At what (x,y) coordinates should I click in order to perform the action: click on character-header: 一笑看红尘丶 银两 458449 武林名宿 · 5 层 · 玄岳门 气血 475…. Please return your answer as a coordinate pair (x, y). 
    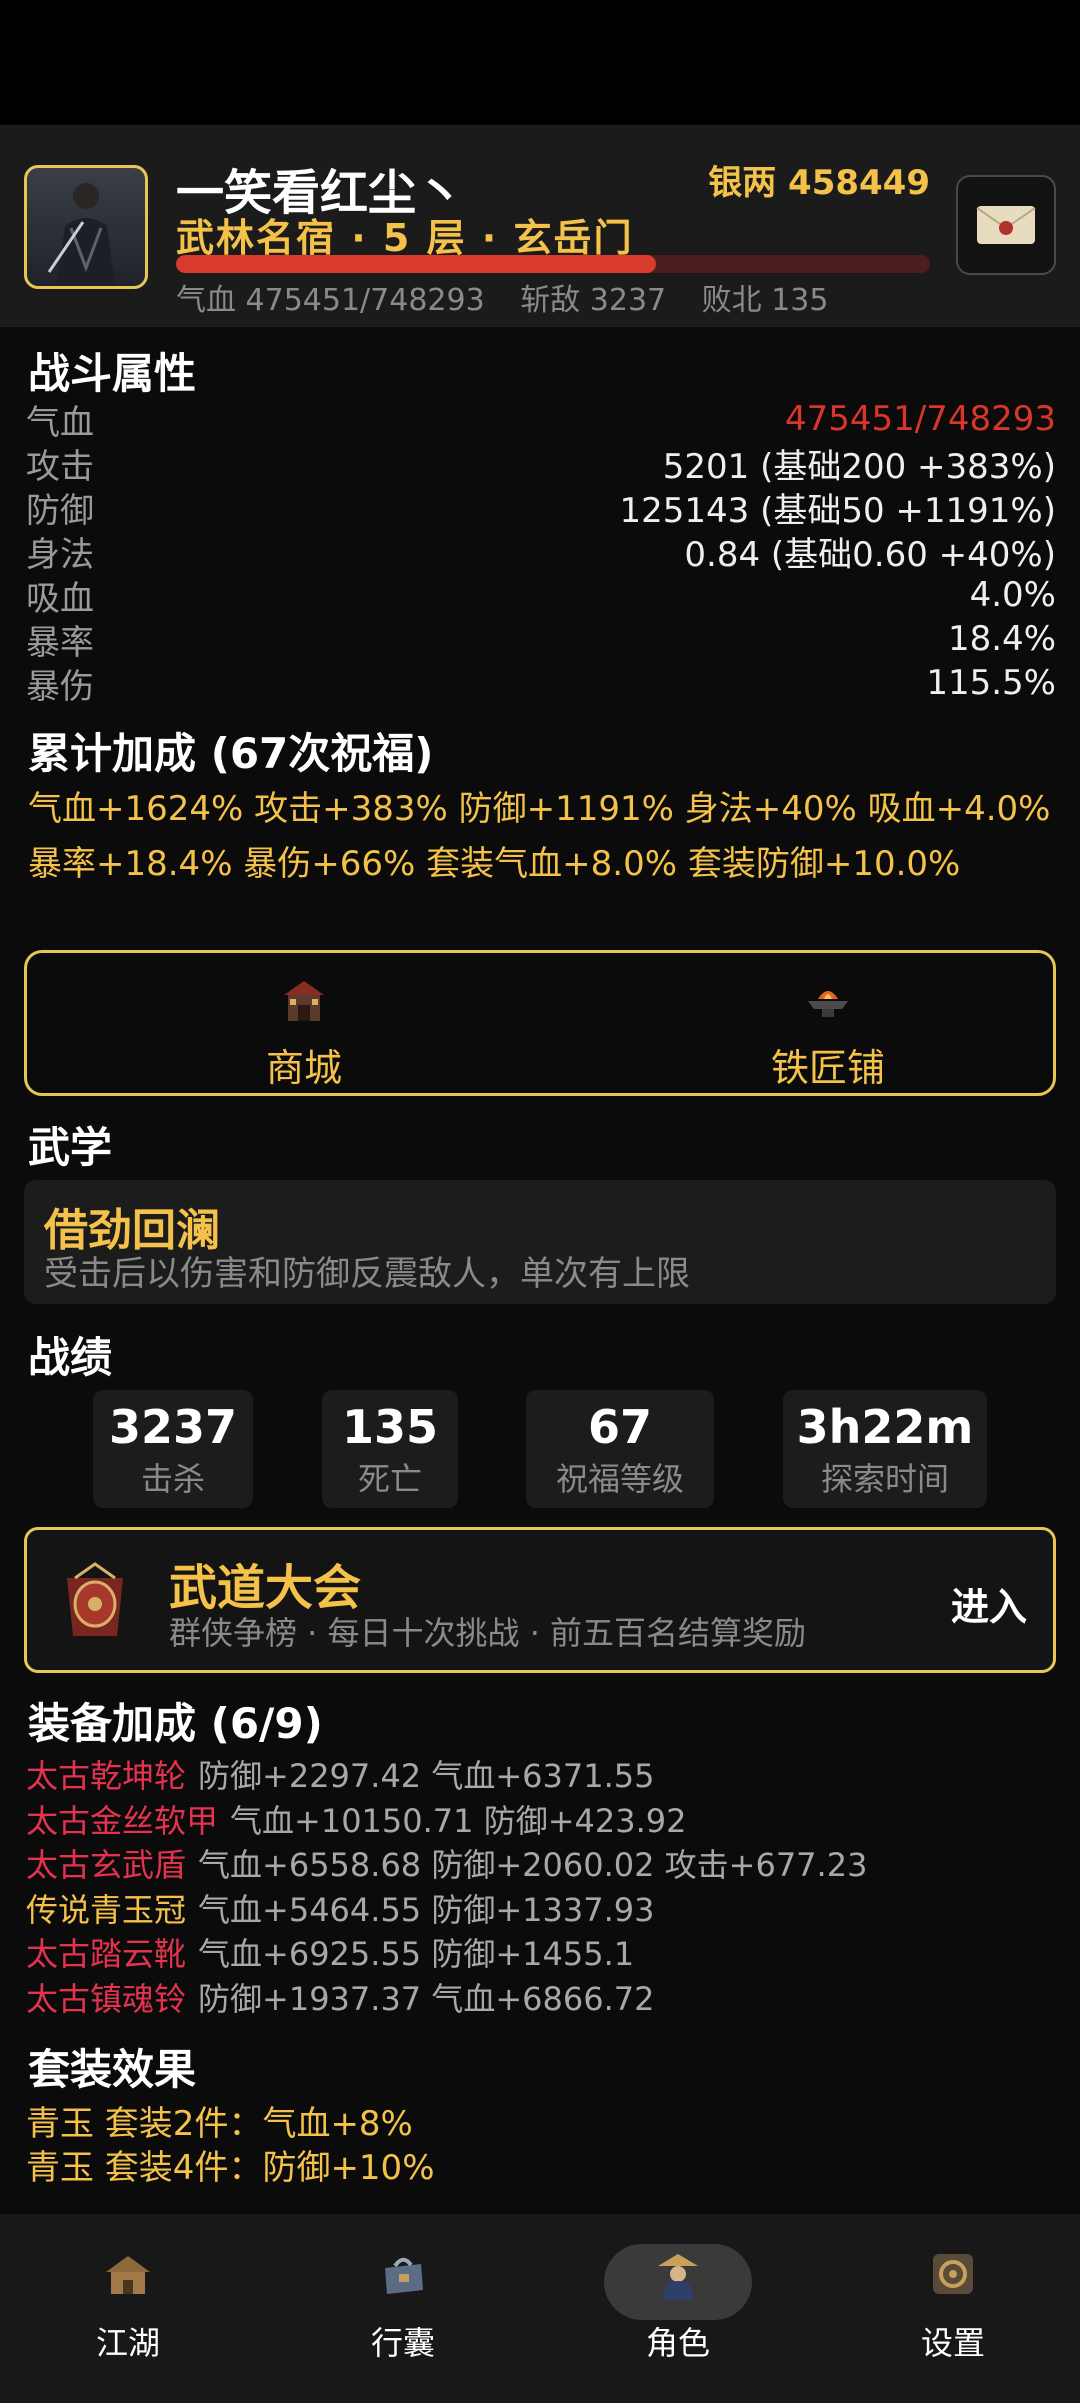
    Looking at the image, I should click on (540, 226).